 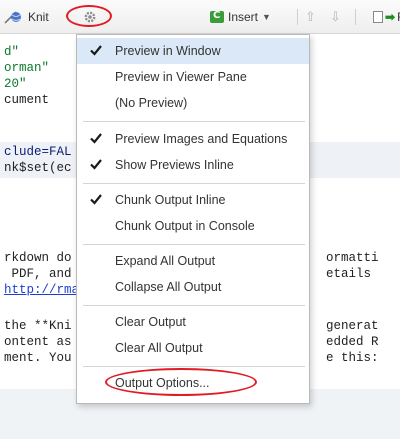 What do you see at coordinates (168, 51) in the screenshot?
I see `menu-item-label: Preview in Window` at bounding box center [168, 51].